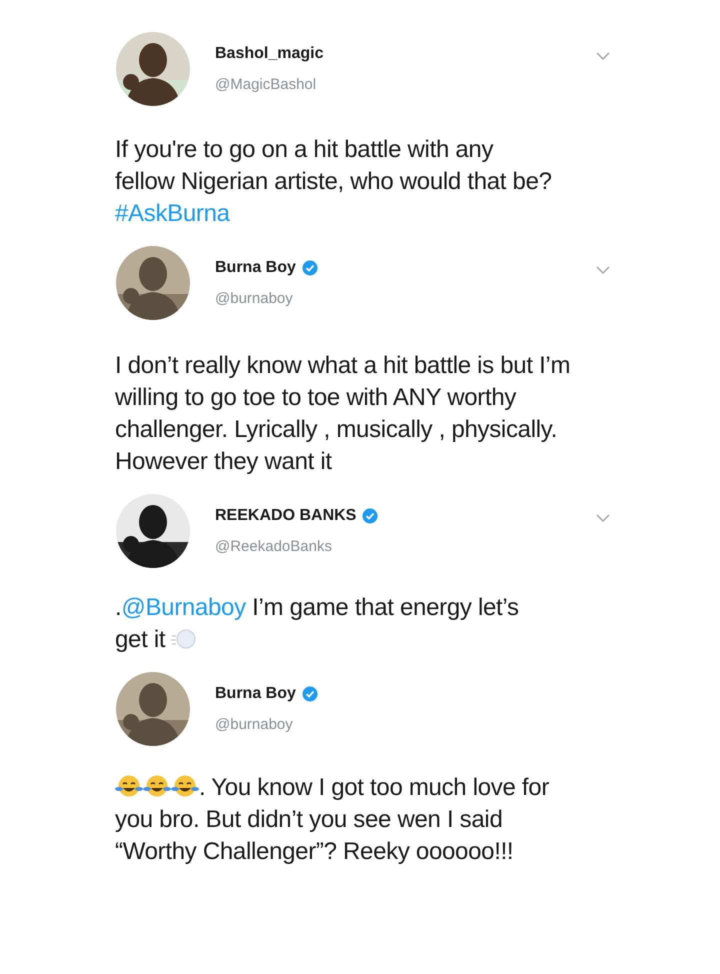 Image resolution: width=720 pixels, height=974 pixels. Describe the element at coordinates (172, 213) in the screenshot. I see `hashtag-link: #AskBurna` at that location.